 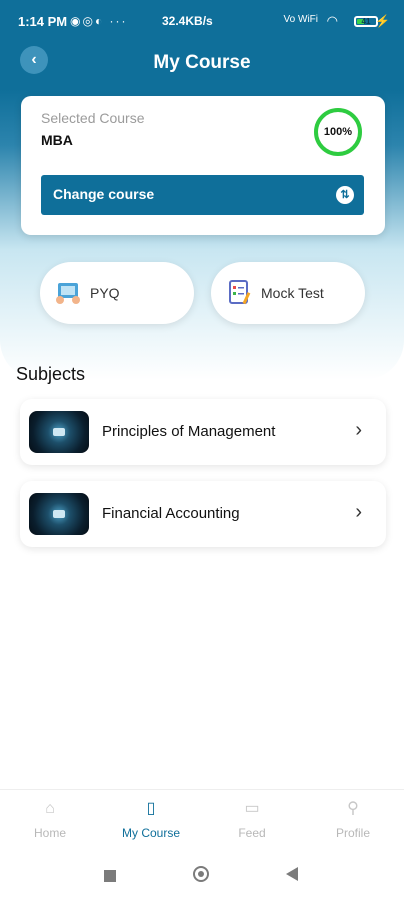 What do you see at coordinates (51, 374) in the screenshot?
I see `subjects-heading: Subjects` at bounding box center [51, 374].